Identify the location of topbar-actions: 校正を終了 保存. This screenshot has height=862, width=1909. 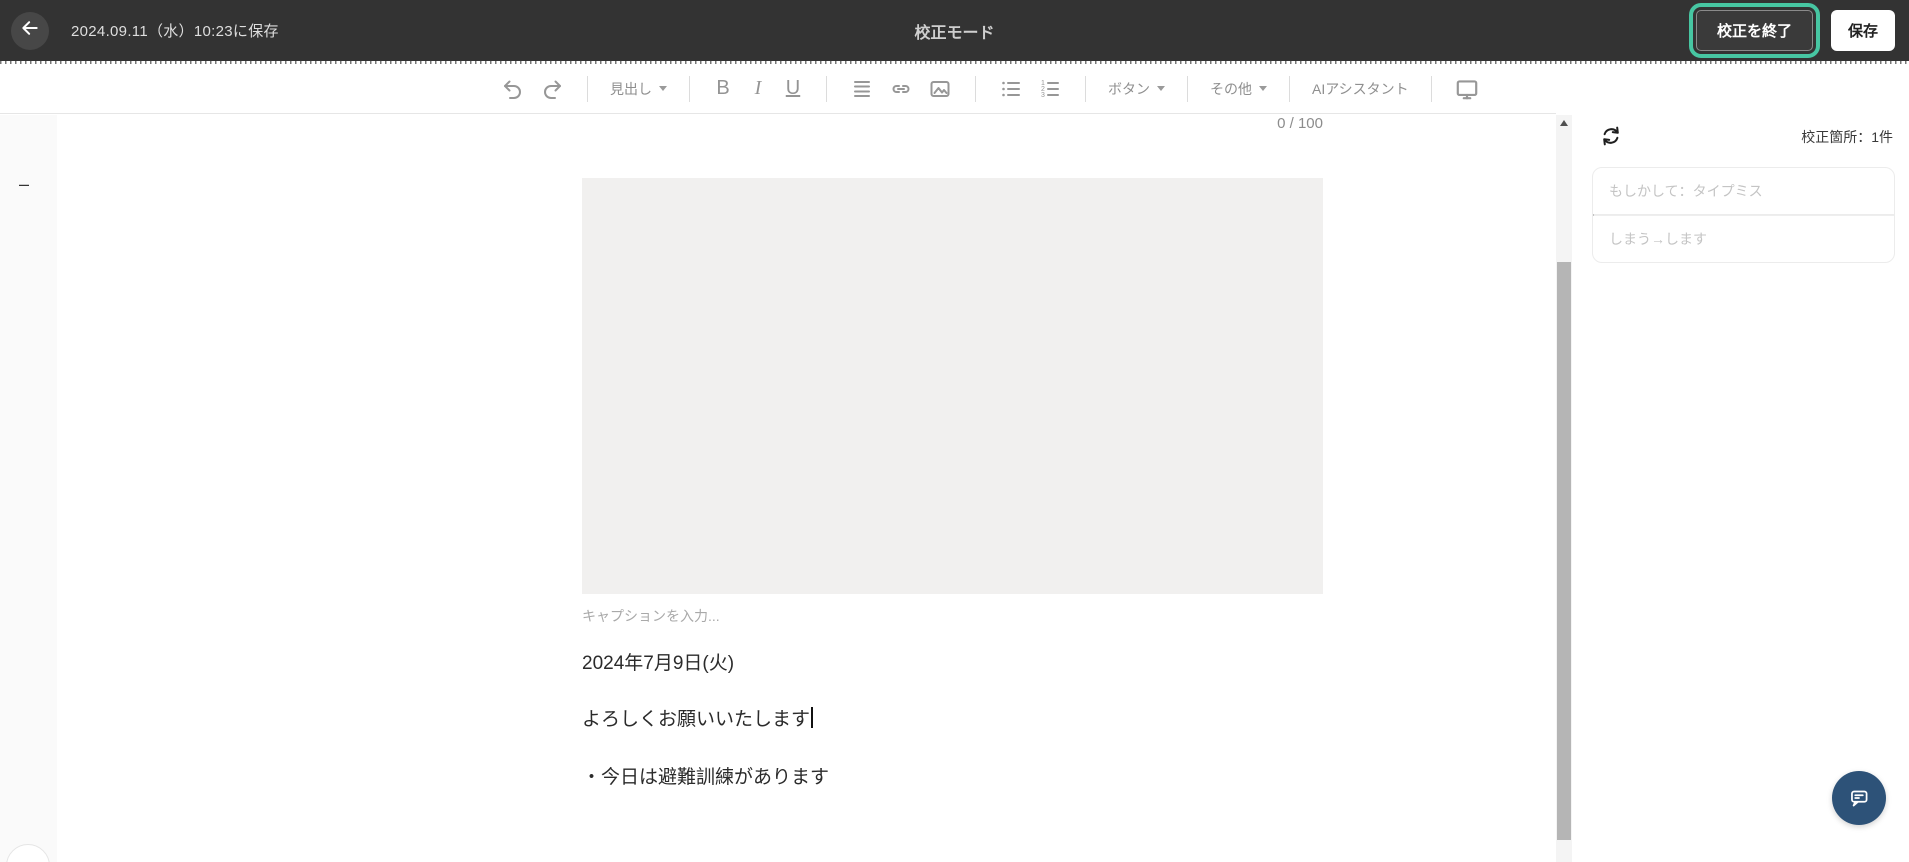
(1791, 30).